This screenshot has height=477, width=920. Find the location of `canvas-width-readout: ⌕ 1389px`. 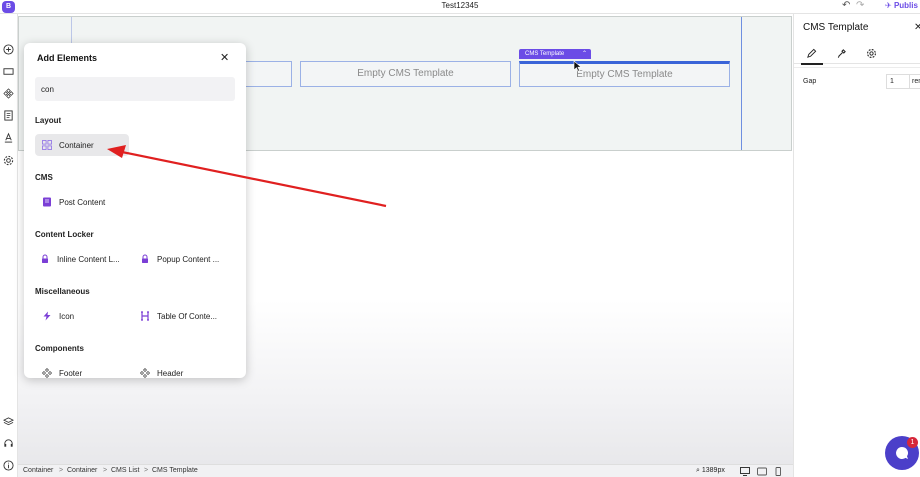

canvas-width-readout: ⌕ 1389px is located at coordinates (710, 471).